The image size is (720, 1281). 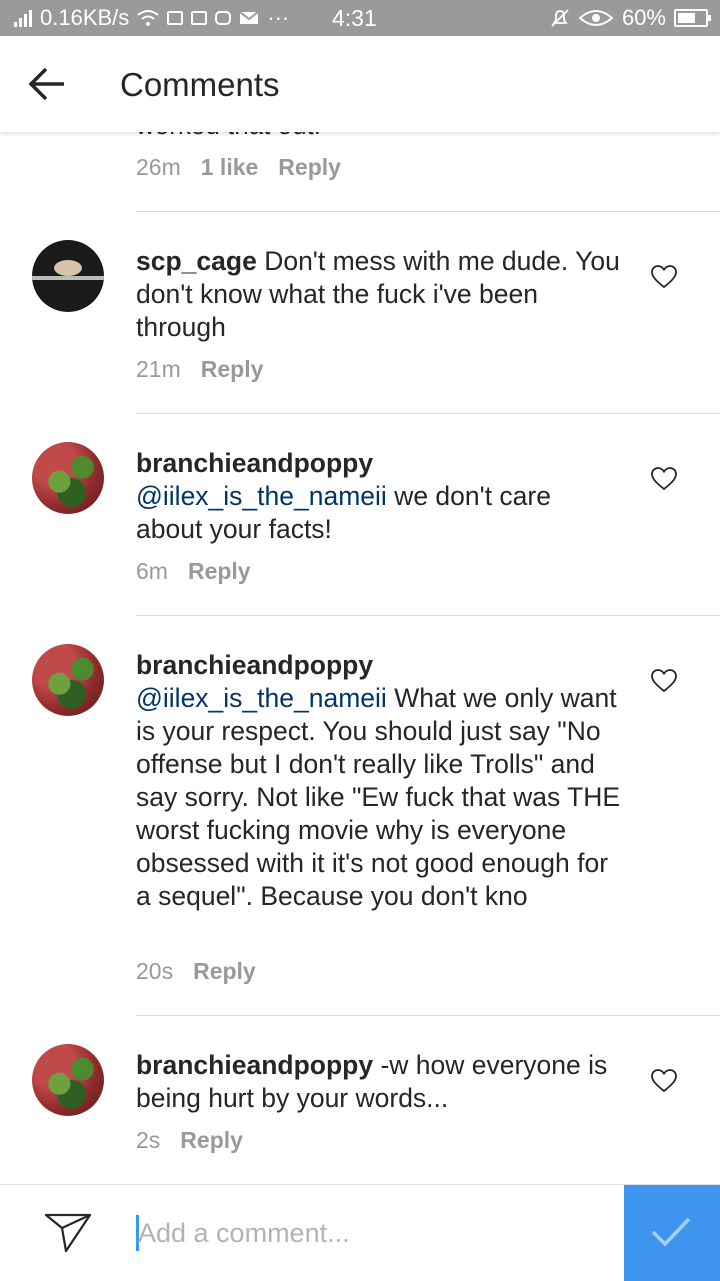 I want to click on comment-username: scp_cage, so click(x=196, y=261).